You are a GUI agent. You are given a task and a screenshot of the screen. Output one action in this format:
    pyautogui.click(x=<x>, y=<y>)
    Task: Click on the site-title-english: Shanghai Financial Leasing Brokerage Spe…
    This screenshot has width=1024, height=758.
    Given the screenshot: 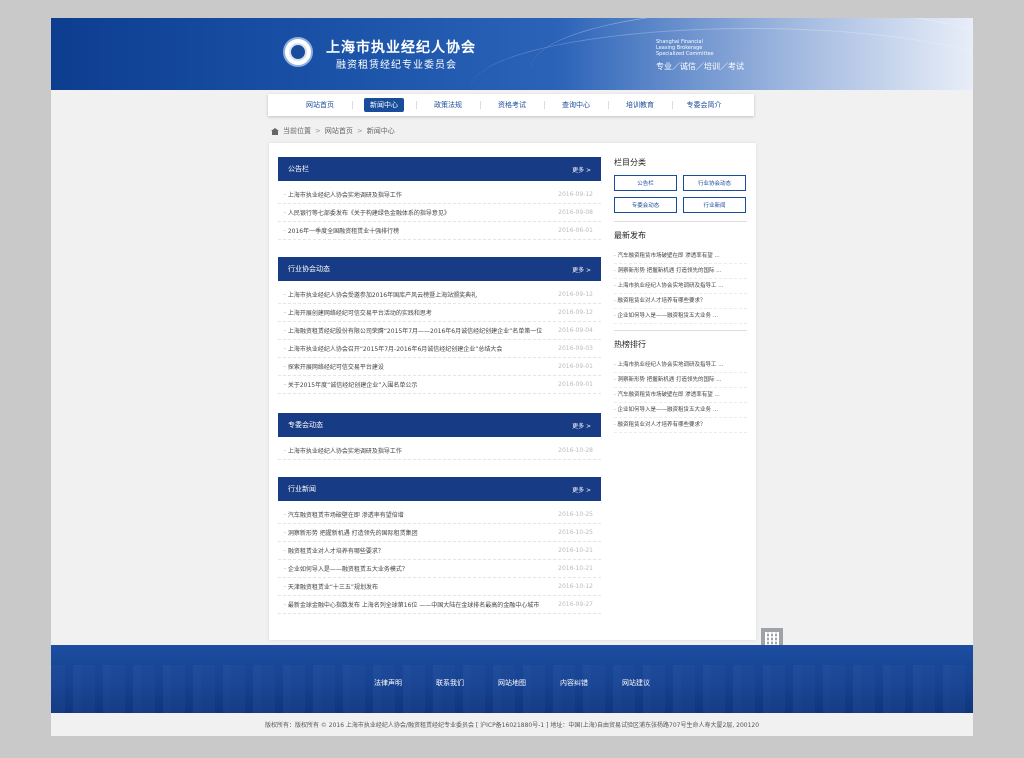 What is the action you would take?
    pyautogui.click(x=685, y=48)
    